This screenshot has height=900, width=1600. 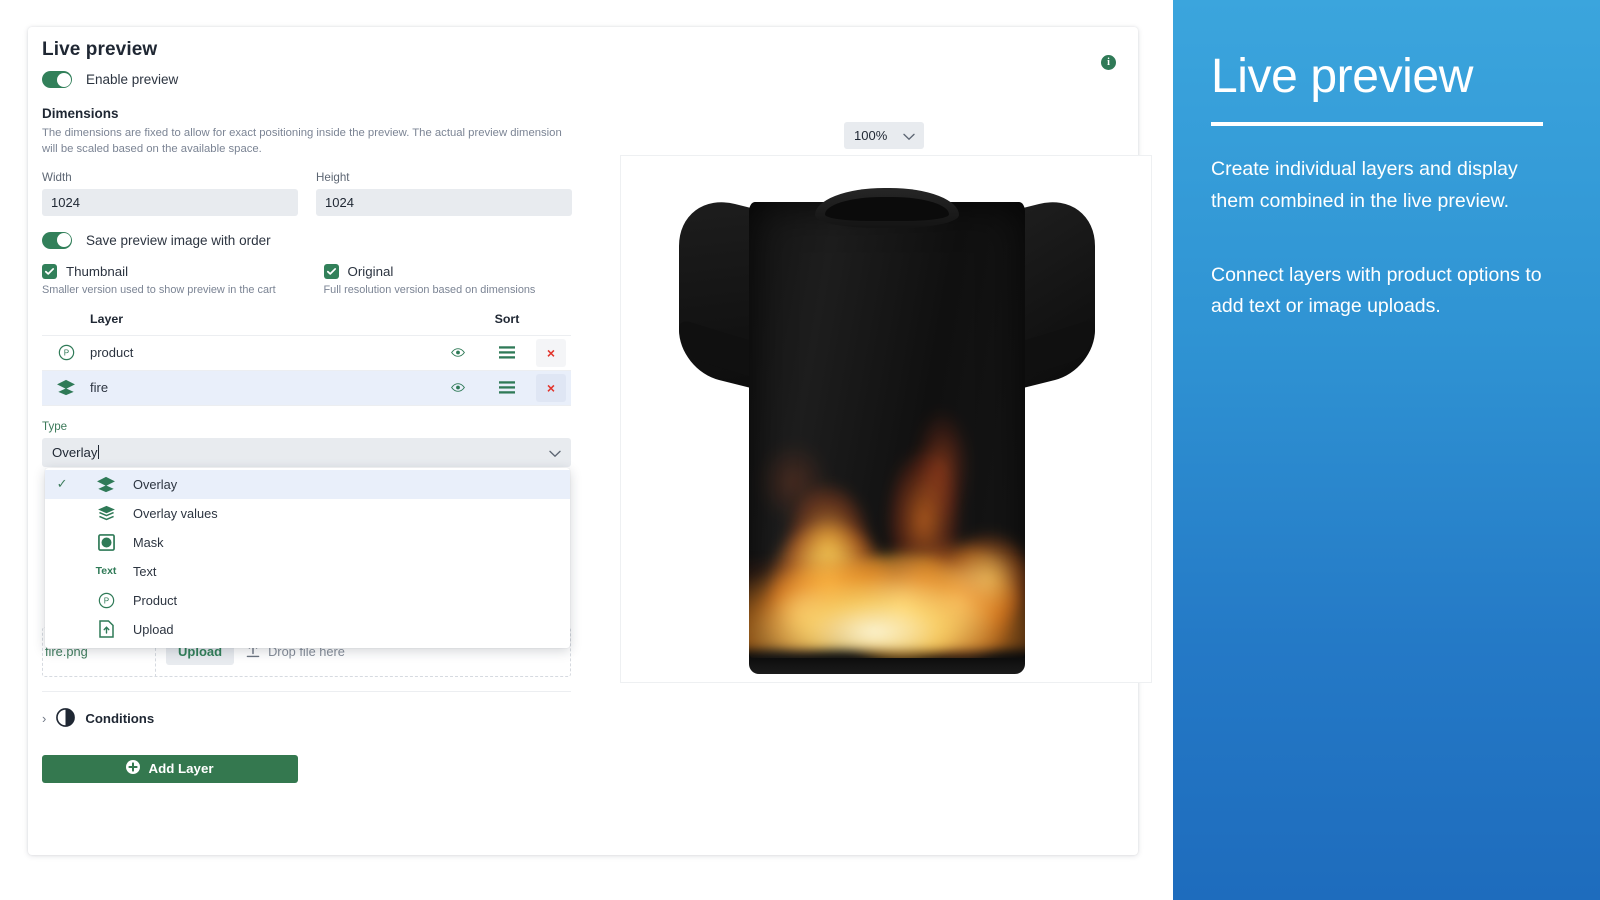 I want to click on add-layer-button: Add Layer, so click(x=170, y=768).